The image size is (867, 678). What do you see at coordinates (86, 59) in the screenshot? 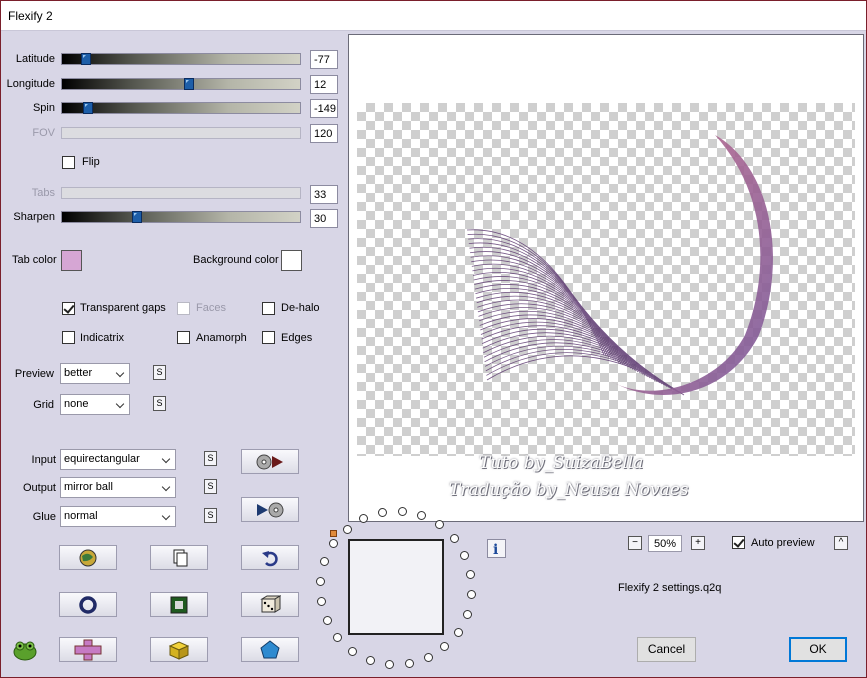
I see `latitude-slider-thumb` at bounding box center [86, 59].